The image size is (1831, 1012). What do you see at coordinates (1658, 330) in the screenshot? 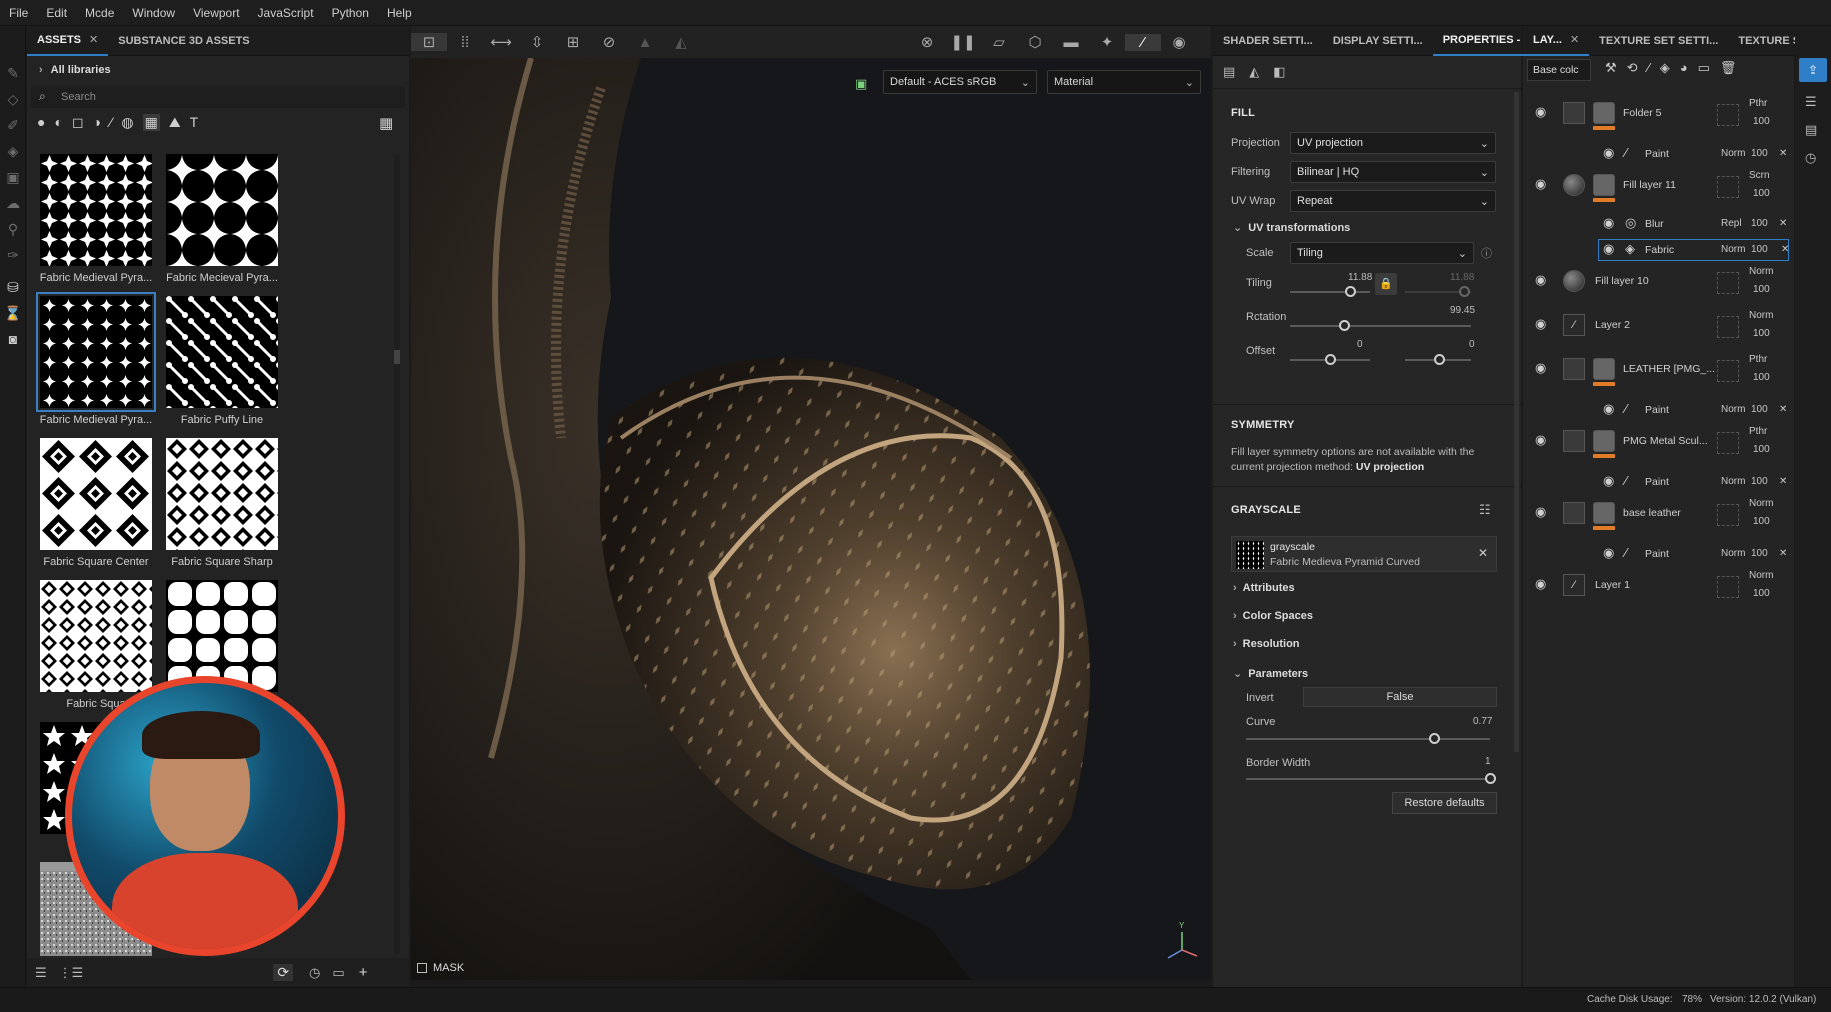
I see `layer-row: ◉ ⁄ Layer 2 Norm 100` at bounding box center [1658, 330].